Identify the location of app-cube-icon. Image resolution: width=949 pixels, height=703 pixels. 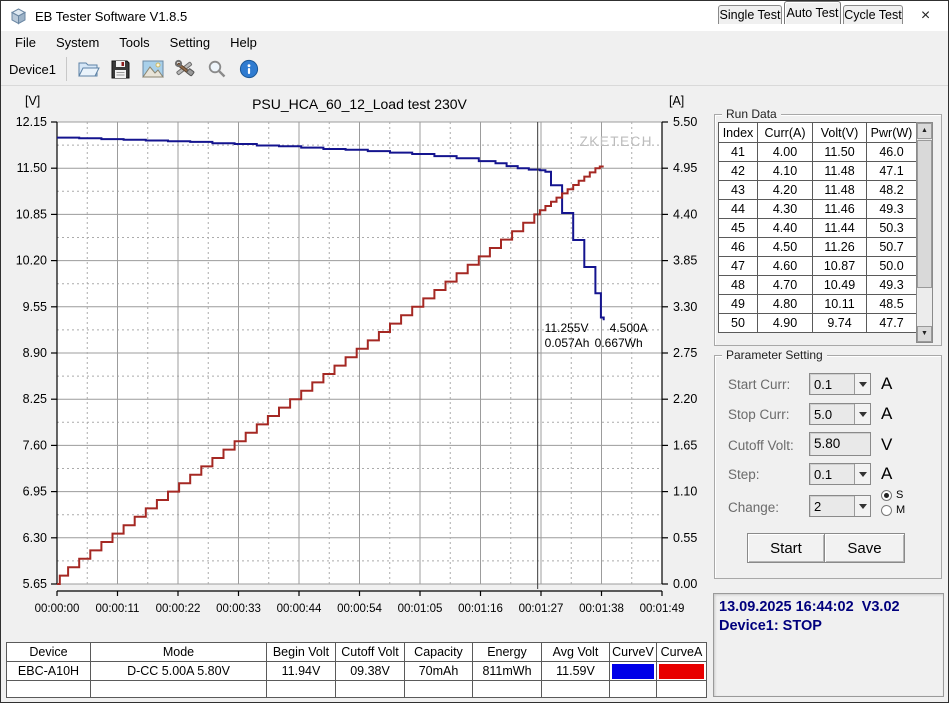
(18, 15).